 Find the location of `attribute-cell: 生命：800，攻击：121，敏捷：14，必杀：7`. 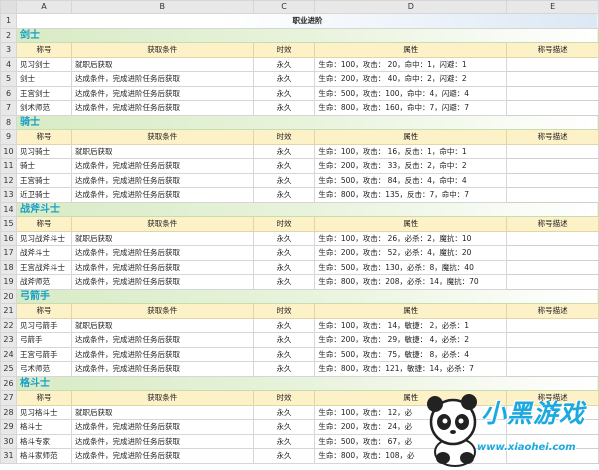

attribute-cell: 生命：800，攻击：121，敏捷：14，必杀：7 is located at coordinates (411, 369).